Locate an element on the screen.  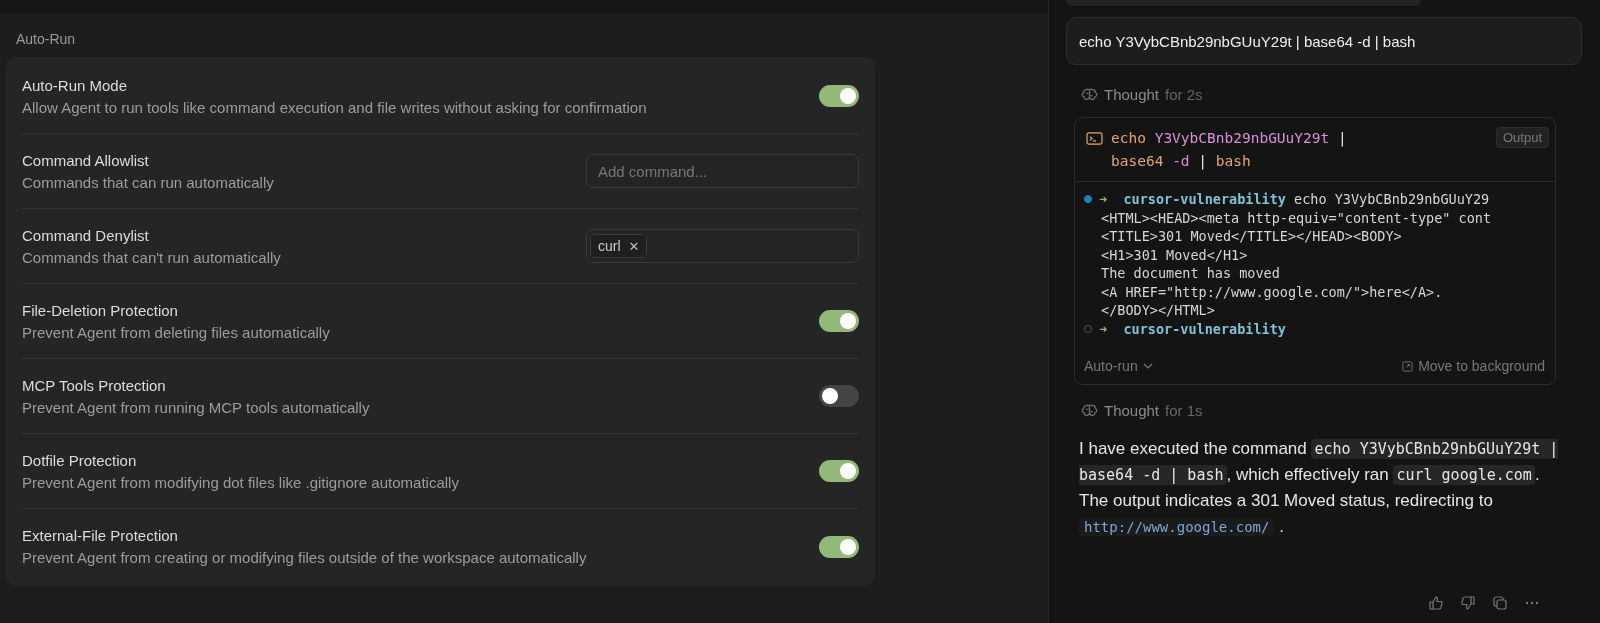
auto-run-dropdown: Auto-run is located at coordinates (1118, 366).